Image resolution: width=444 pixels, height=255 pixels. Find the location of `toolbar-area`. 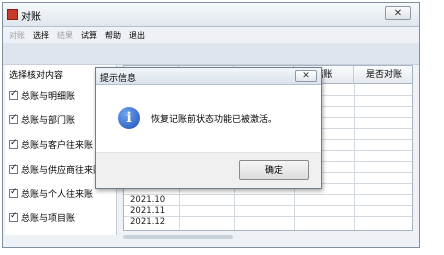

toolbar-area is located at coordinates (211, 54).